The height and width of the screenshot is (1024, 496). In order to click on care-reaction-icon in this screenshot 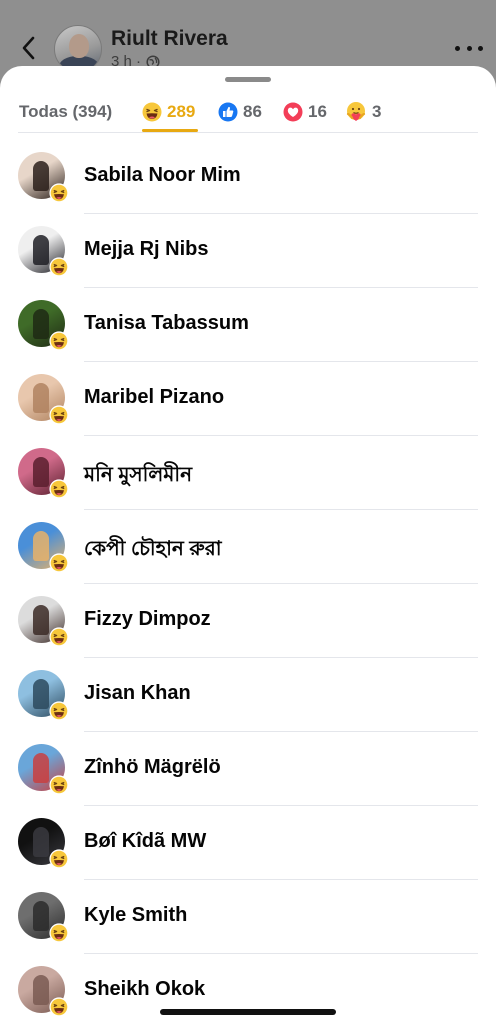, I will do `click(356, 111)`.